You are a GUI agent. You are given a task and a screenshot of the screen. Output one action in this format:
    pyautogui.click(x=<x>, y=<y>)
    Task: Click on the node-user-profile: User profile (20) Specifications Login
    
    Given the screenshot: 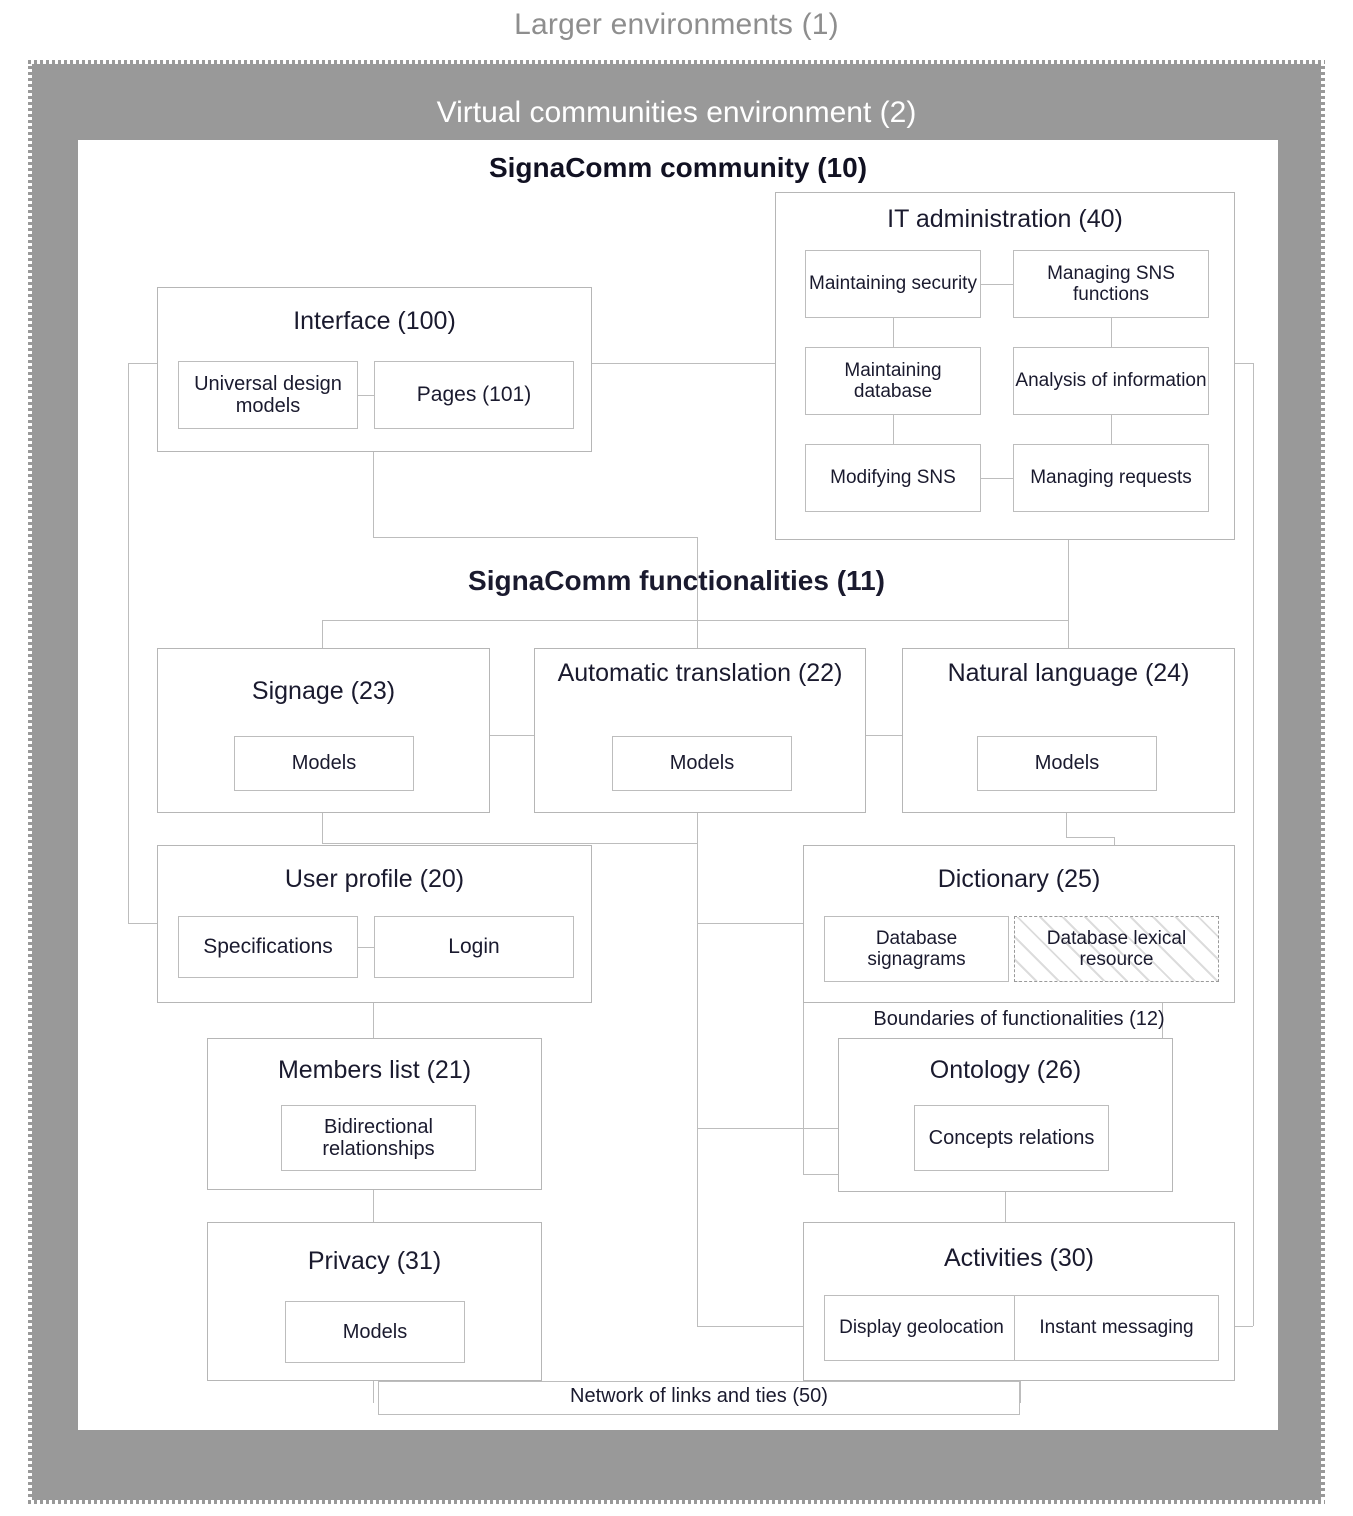 What is the action you would take?
    pyautogui.click(x=374, y=924)
    